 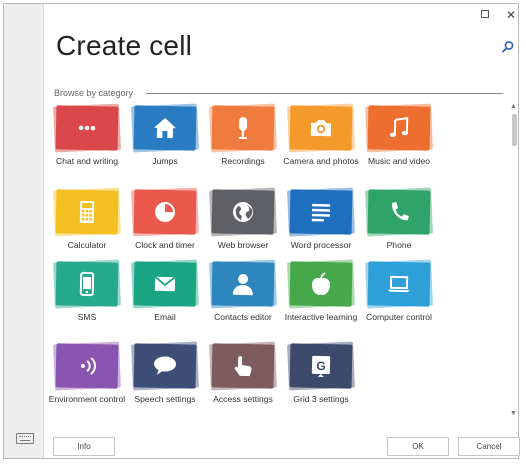 I want to click on keyboard-icon, so click(x=25, y=438).